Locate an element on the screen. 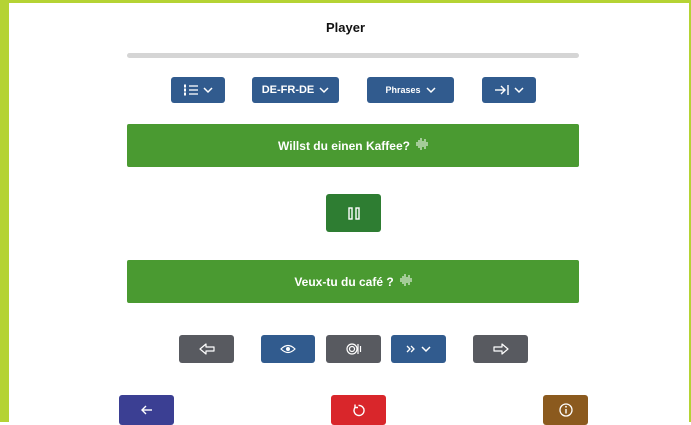 The image size is (691, 425). arrow-left-outline-icon is located at coordinates (206, 349).